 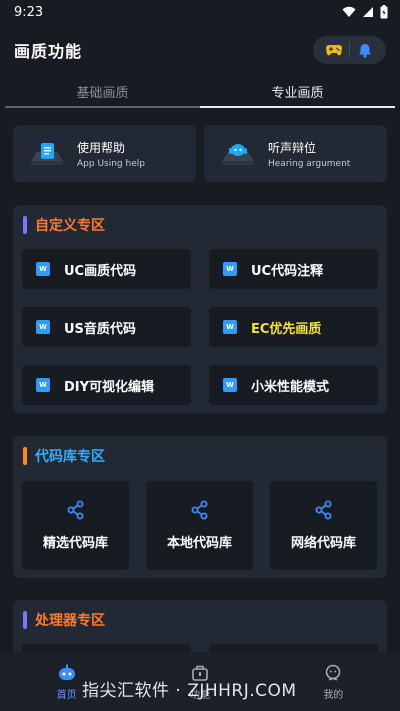 I want to click on item-diy-visual-edit-label: DIY可视化编辑, so click(x=109, y=387).